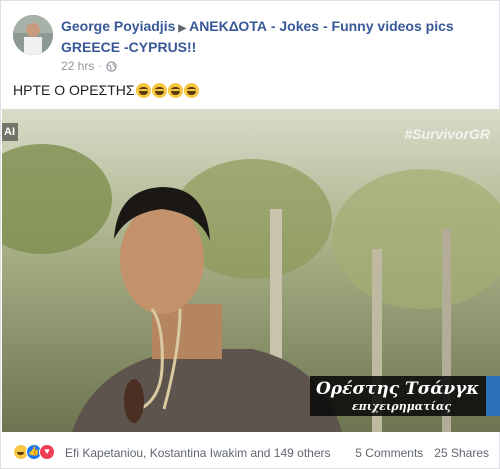 The image size is (500, 469). I want to click on post-meta: 22 hrs ·, so click(89, 66).